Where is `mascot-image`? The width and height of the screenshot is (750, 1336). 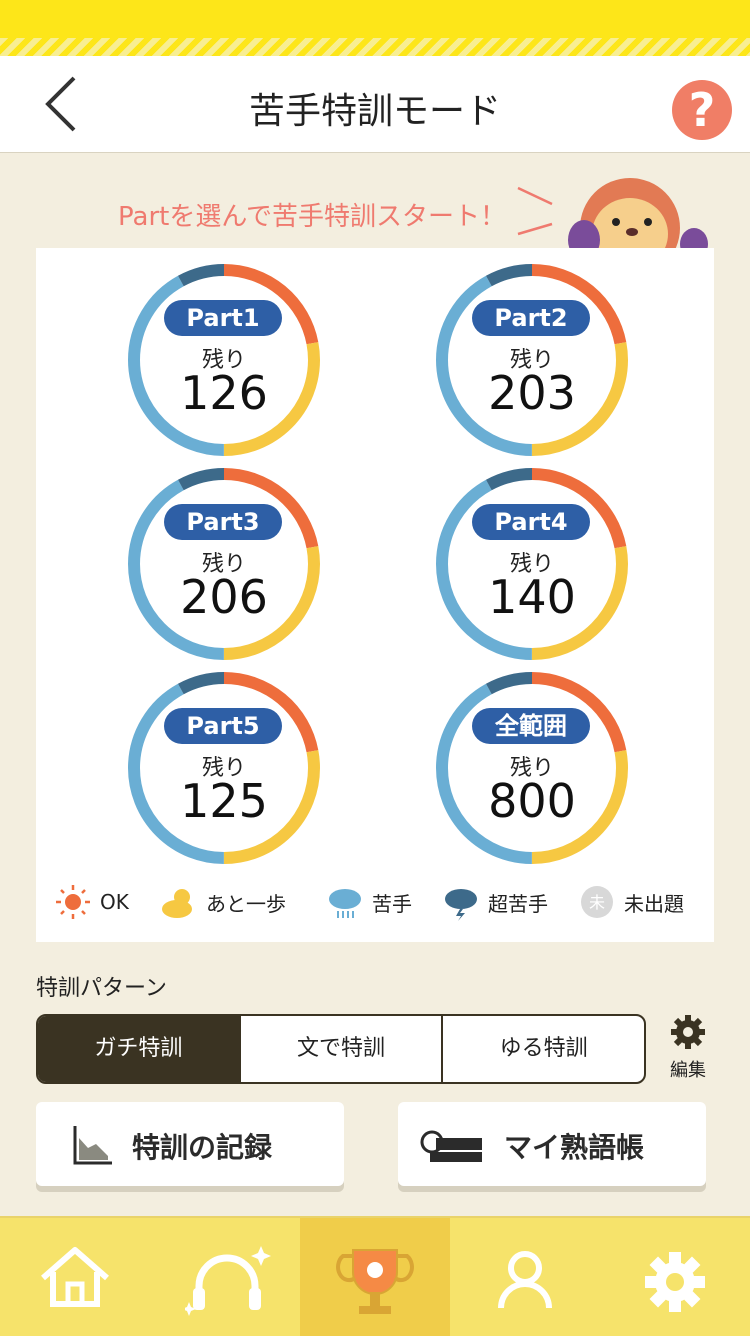
mascot-image is located at coordinates (640, 213).